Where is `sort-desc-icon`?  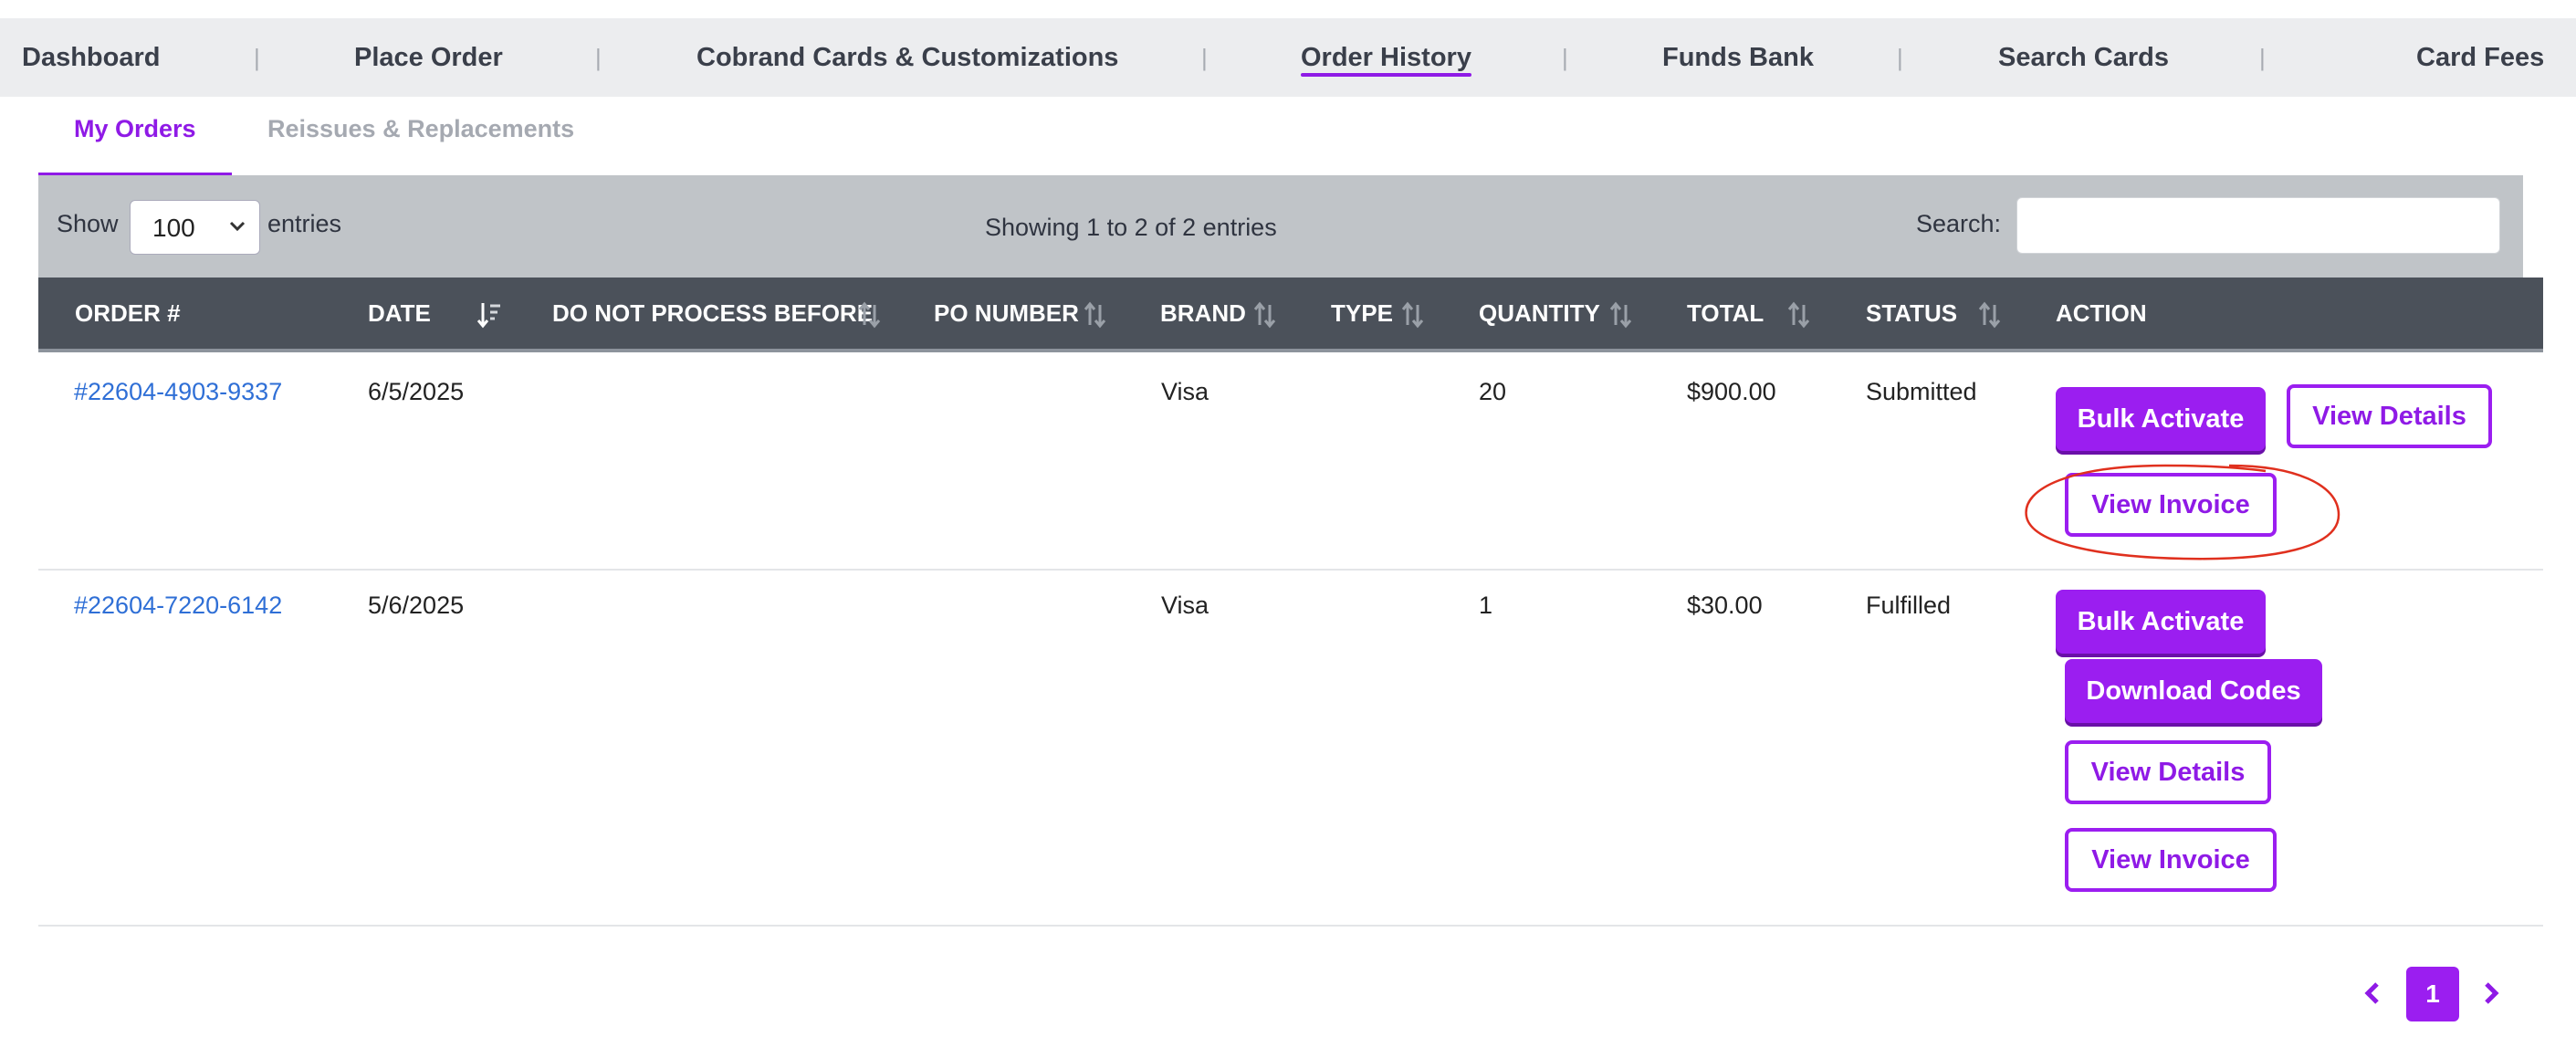 sort-desc-icon is located at coordinates (489, 315).